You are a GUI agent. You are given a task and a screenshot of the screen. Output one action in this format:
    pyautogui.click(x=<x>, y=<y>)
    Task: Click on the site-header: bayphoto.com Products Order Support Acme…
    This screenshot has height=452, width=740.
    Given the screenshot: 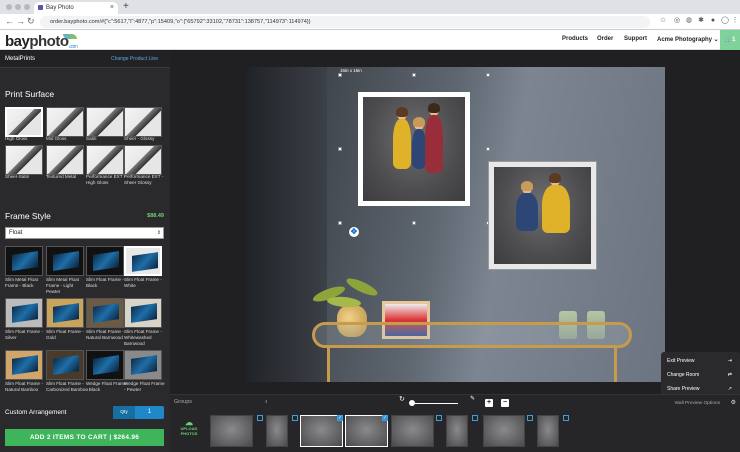 What is the action you would take?
    pyautogui.click(x=370, y=40)
    